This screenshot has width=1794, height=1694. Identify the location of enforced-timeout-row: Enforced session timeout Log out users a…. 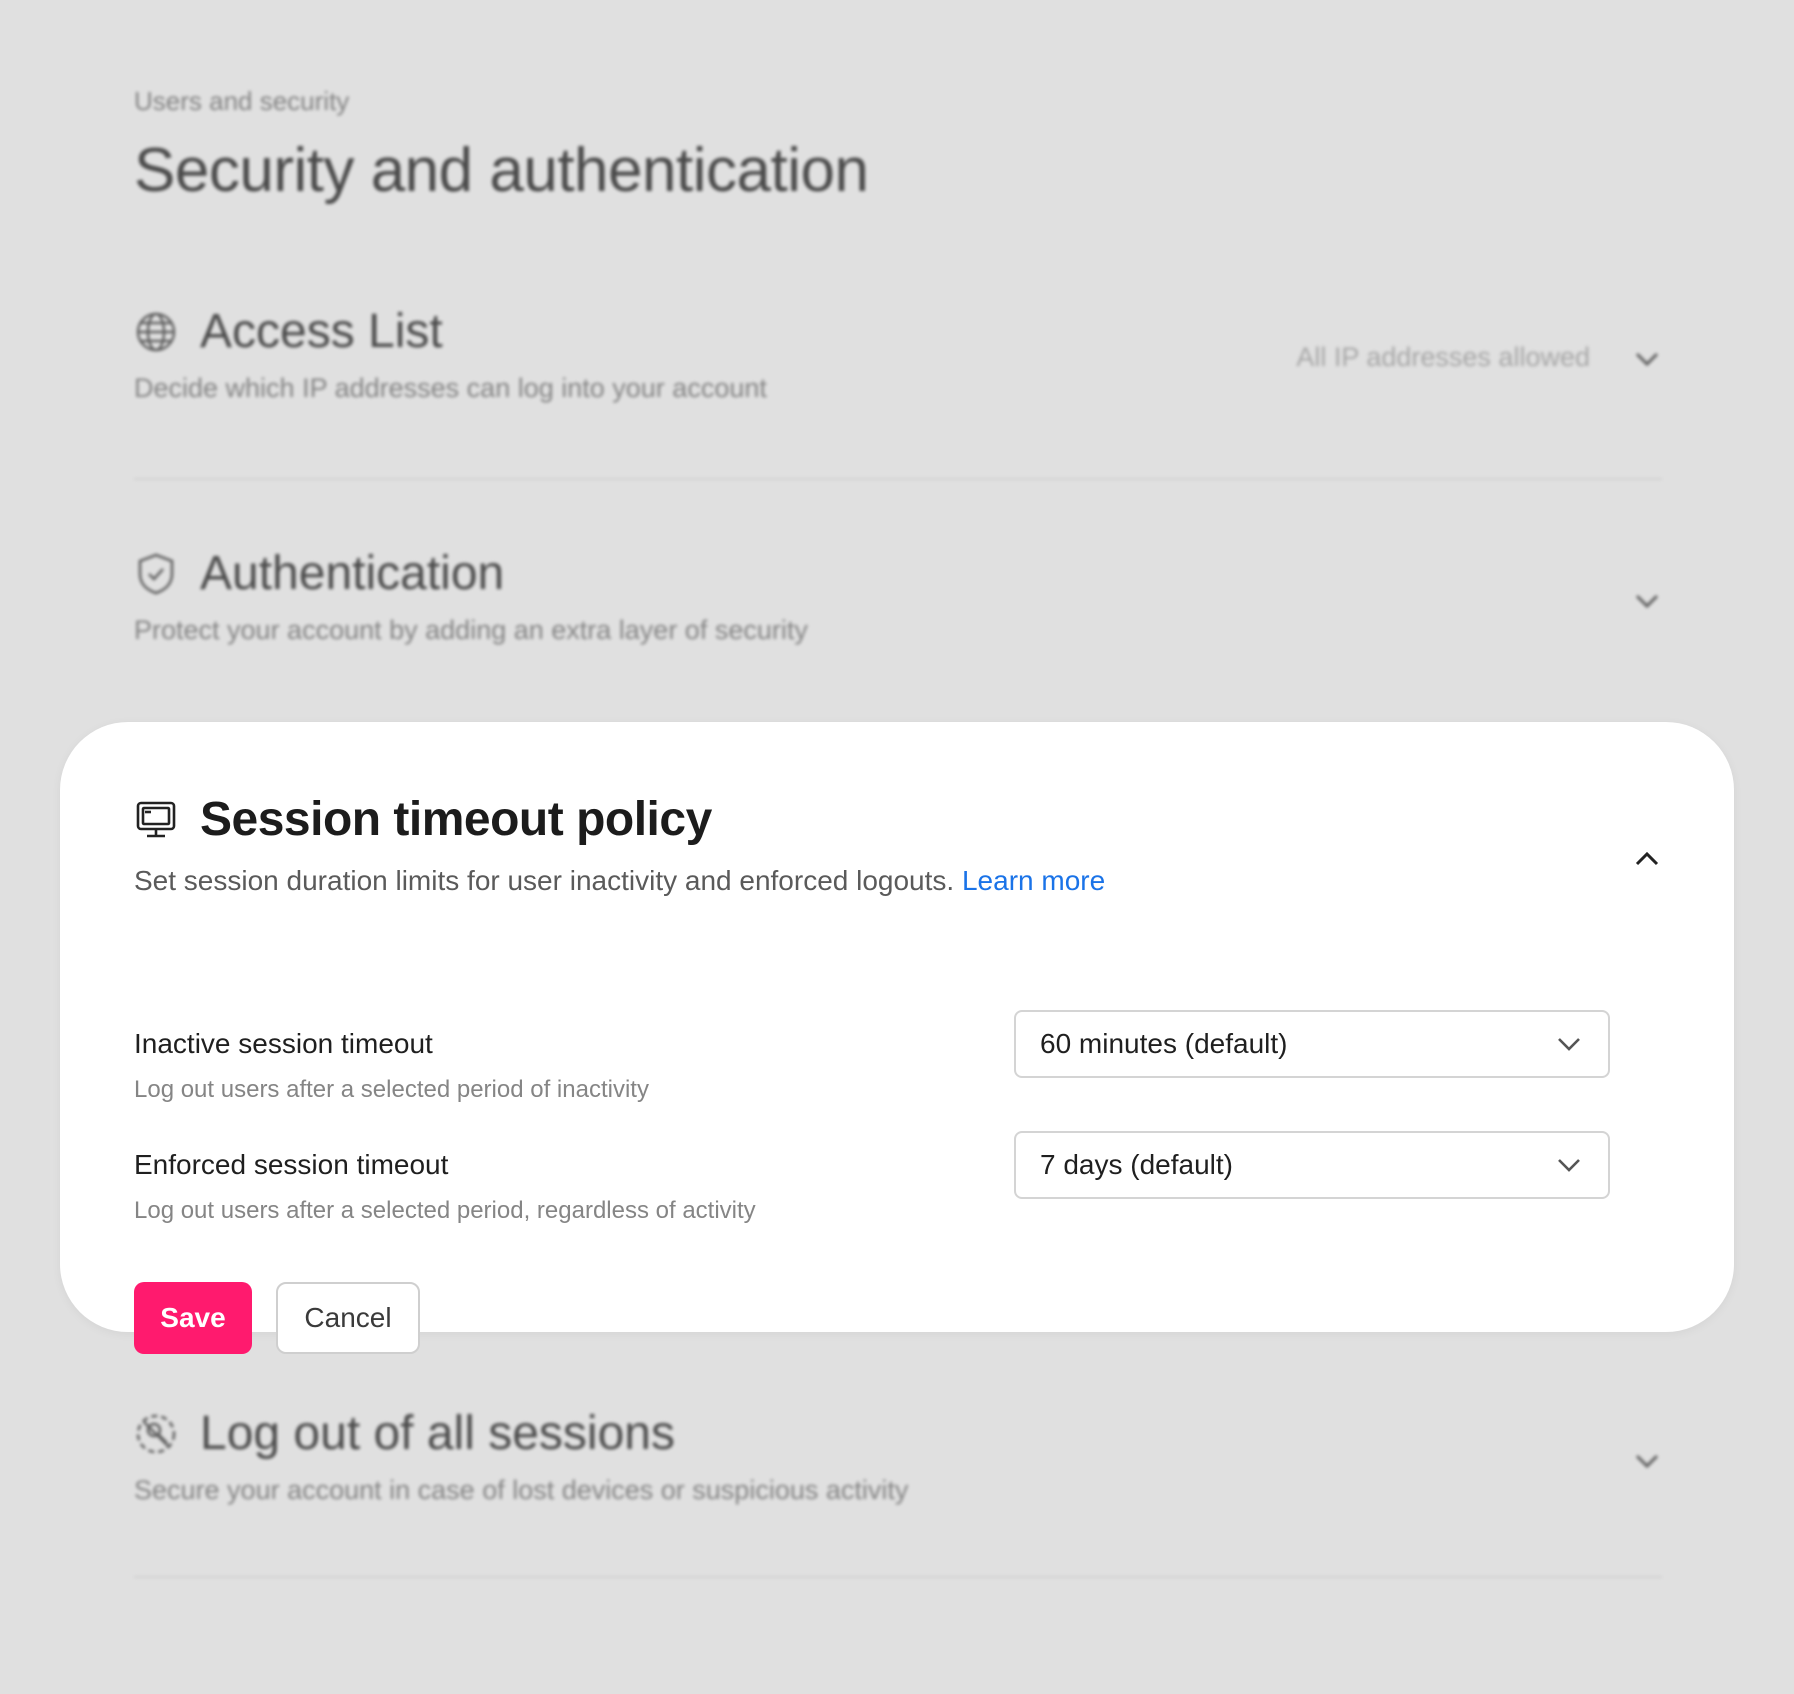
(874, 1178).